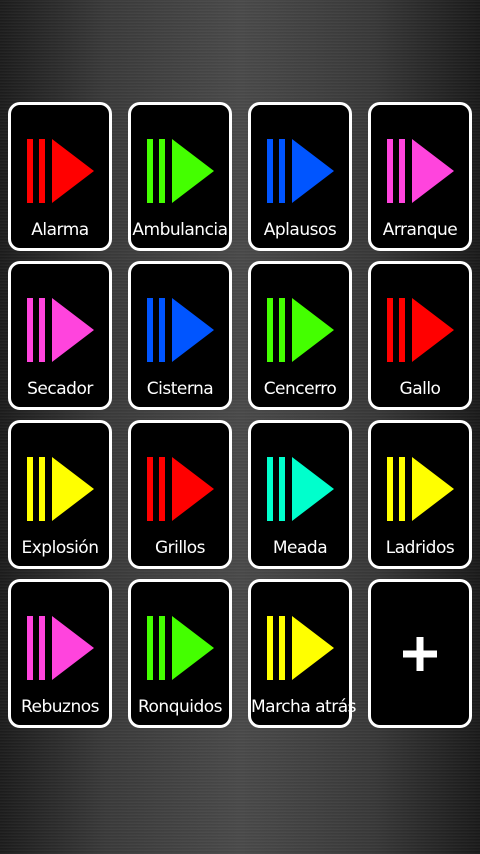  Describe the element at coordinates (180, 389) in the screenshot. I see `sound-label: Cisterna` at that location.